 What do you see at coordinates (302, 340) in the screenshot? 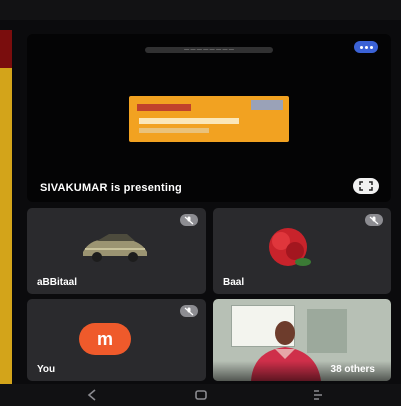
I see `participant-tile-others: 38 others` at bounding box center [302, 340].